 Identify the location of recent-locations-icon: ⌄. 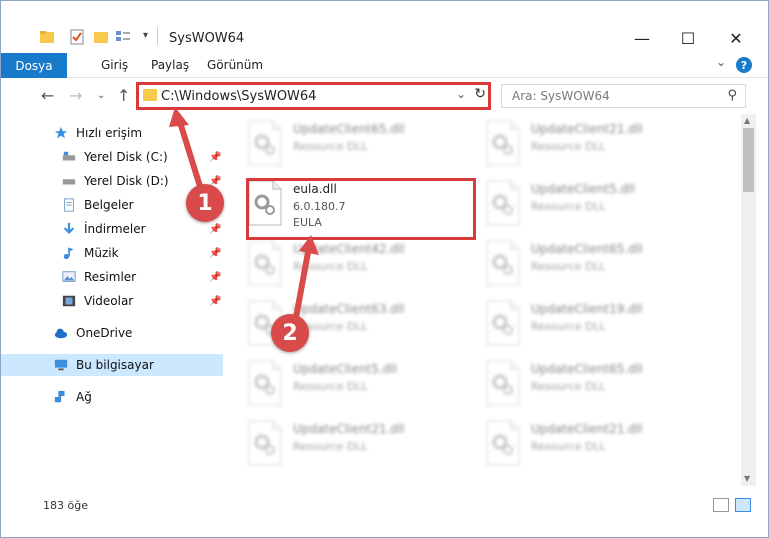
(101, 95).